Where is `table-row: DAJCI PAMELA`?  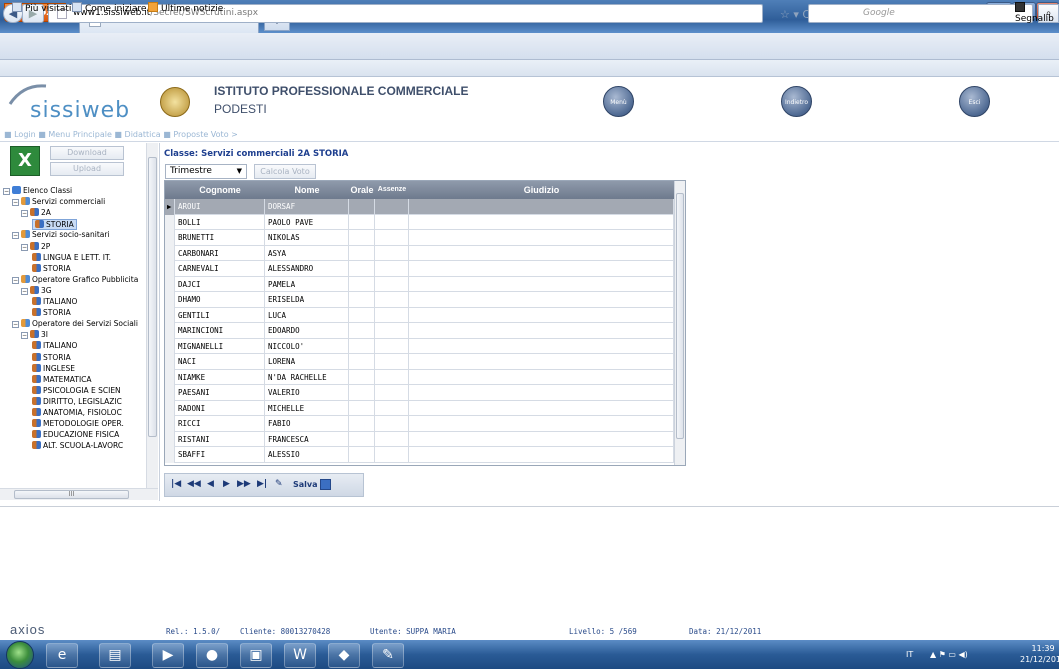 table-row: DAJCI PAMELA is located at coordinates (419, 284).